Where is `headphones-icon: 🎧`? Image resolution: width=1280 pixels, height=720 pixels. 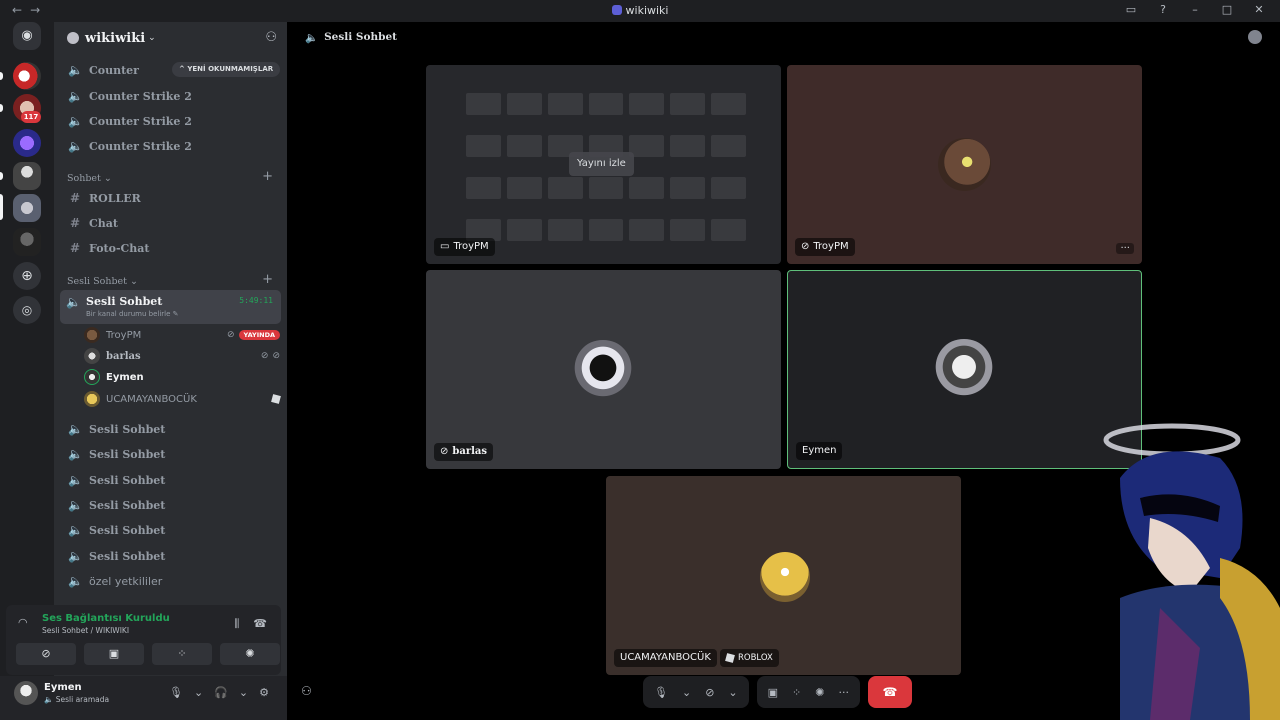 headphones-icon: 🎧 is located at coordinates (221, 692).